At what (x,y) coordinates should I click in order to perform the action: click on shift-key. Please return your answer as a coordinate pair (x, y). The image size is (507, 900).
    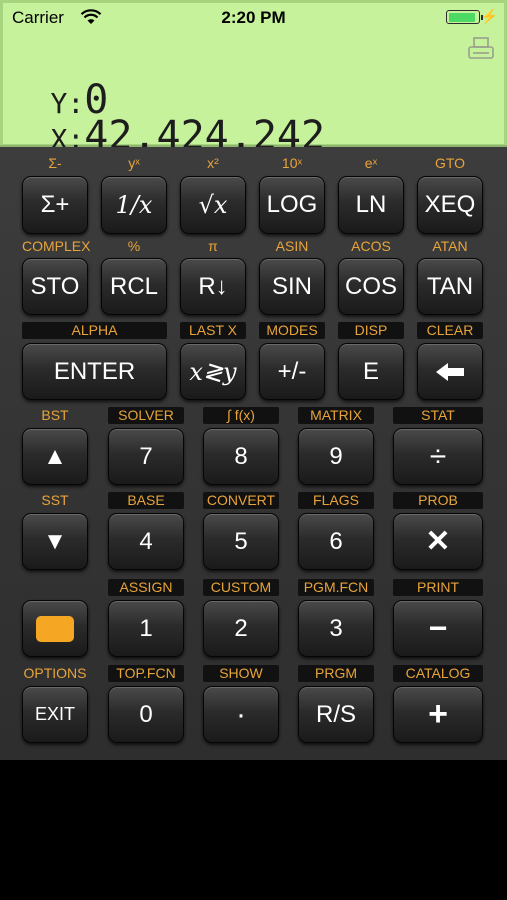
    Looking at the image, I should click on (55, 628).